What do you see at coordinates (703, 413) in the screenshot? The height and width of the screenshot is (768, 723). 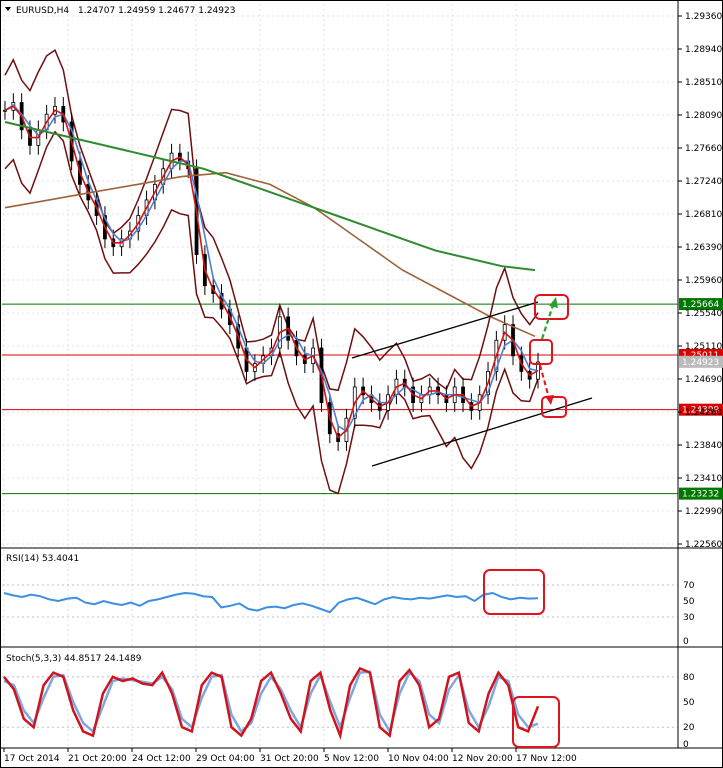 I see `price-tick-label: 1.24260` at bounding box center [703, 413].